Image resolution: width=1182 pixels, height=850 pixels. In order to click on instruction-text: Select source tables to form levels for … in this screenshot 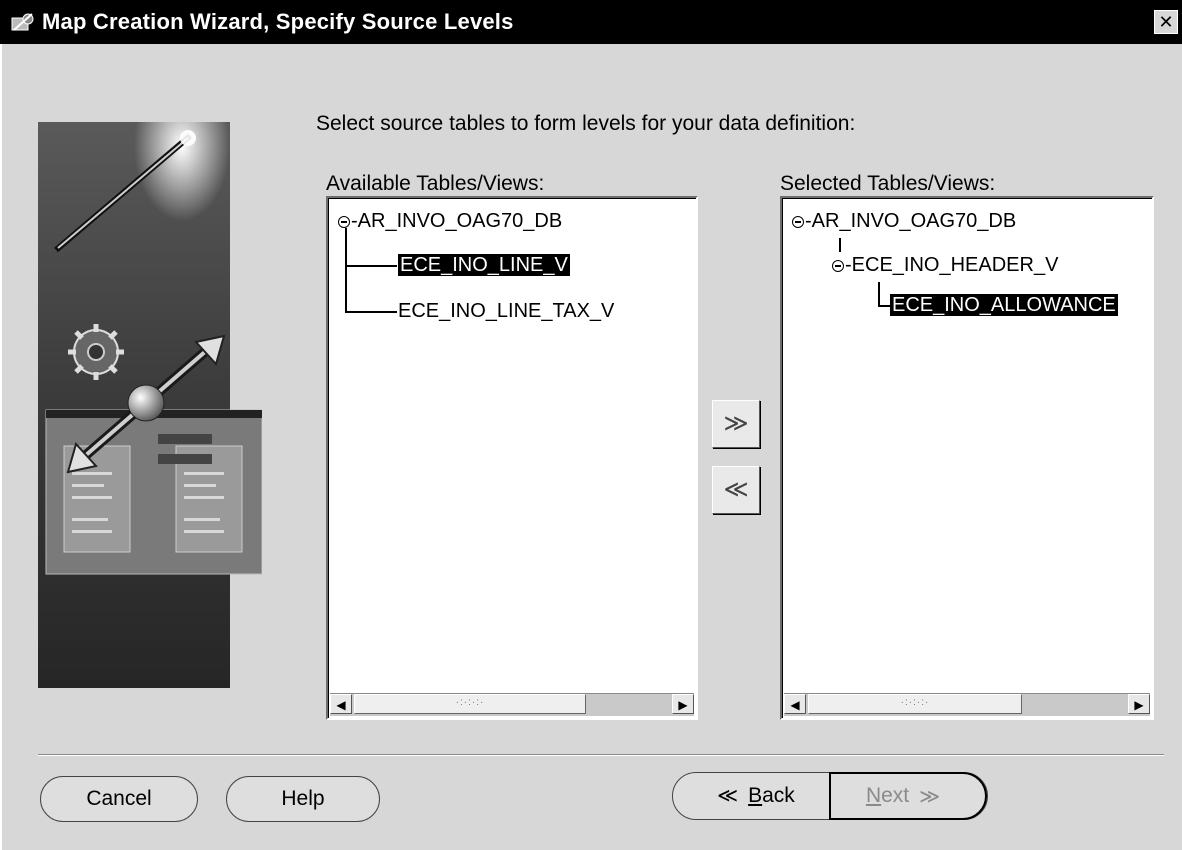, I will do `click(586, 123)`.